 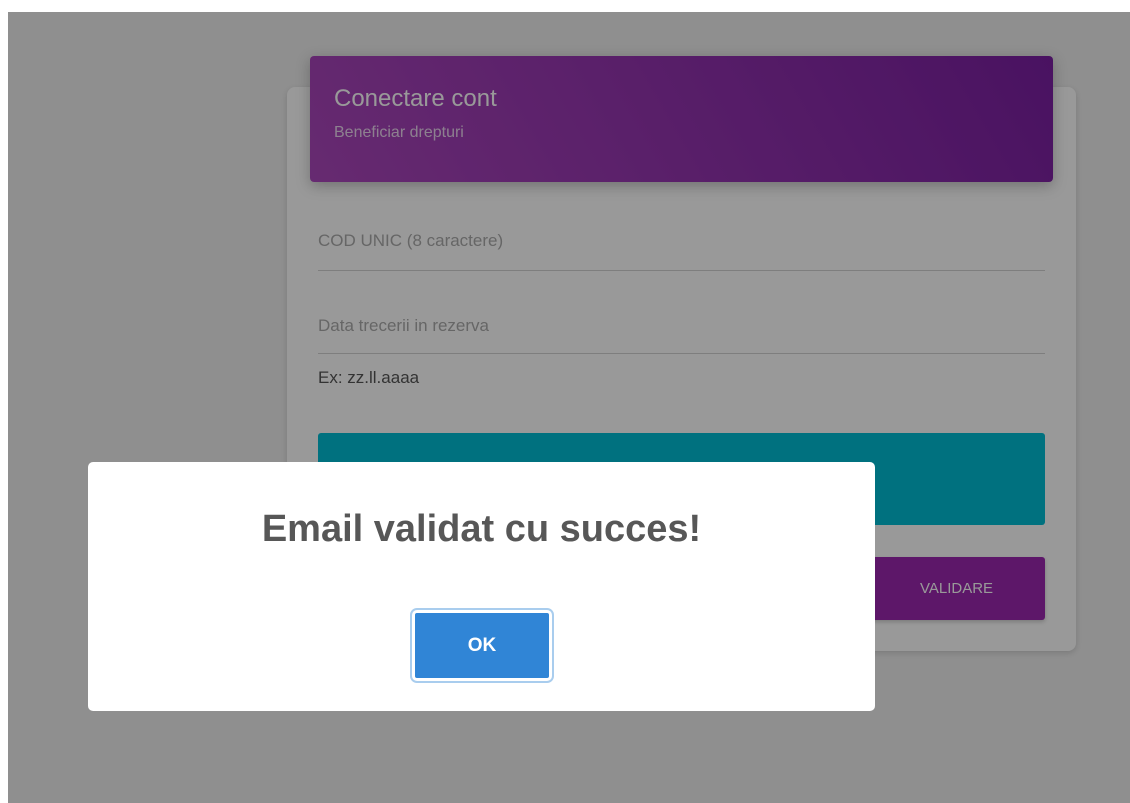 What do you see at coordinates (482, 645) in the screenshot?
I see `ok-button: OK` at bounding box center [482, 645].